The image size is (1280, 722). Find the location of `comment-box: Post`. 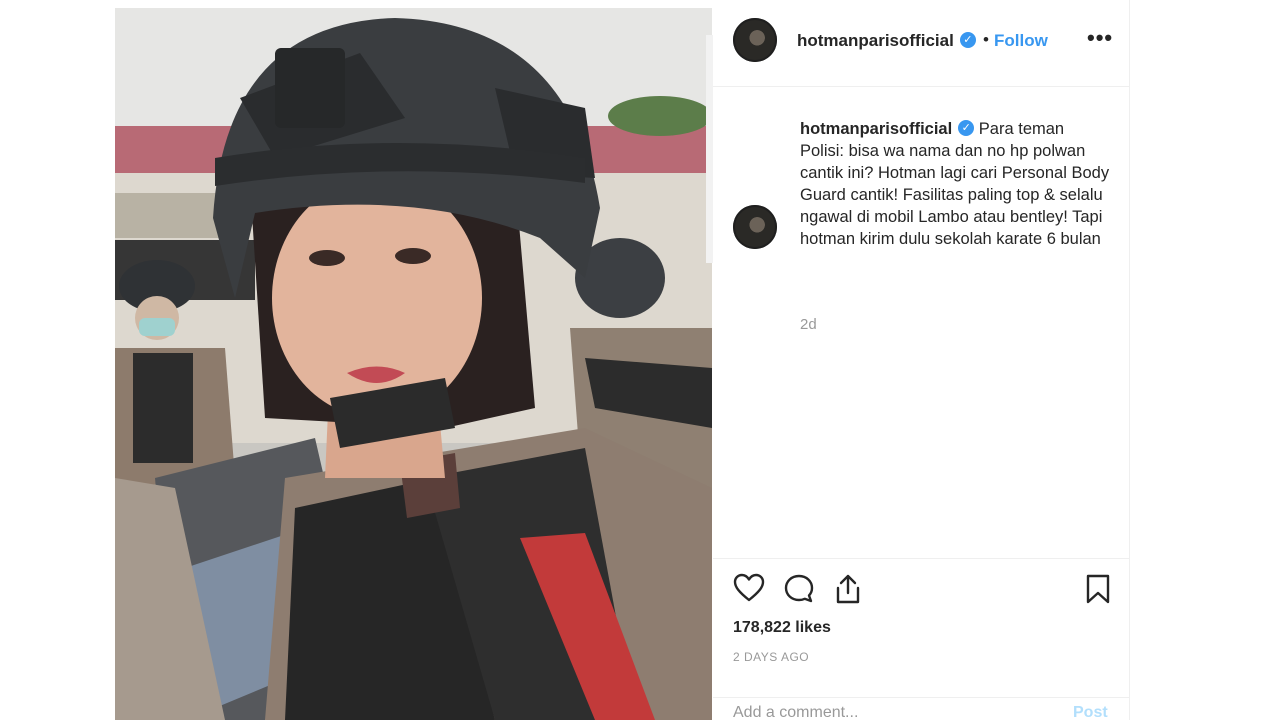

comment-box: Post is located at coordinates (921, 709).